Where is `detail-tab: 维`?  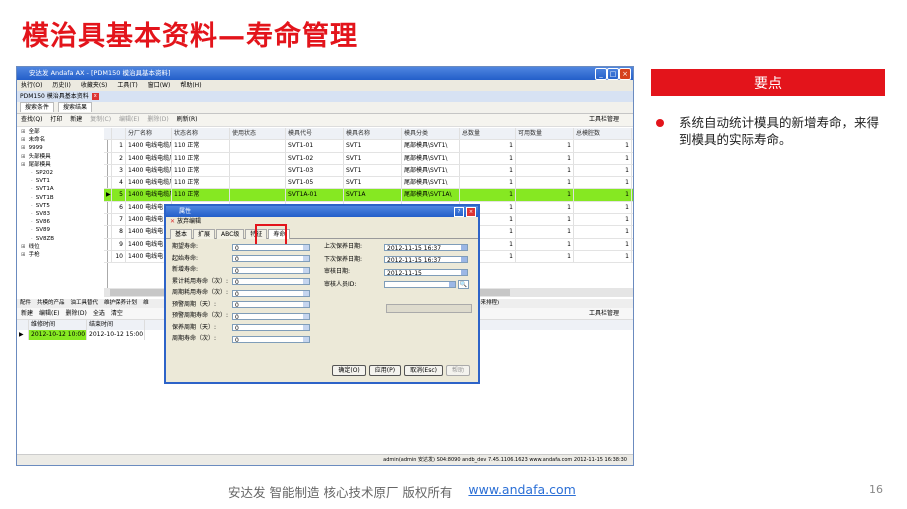 detail-tab: 维 is located at coordinates (146, 303).